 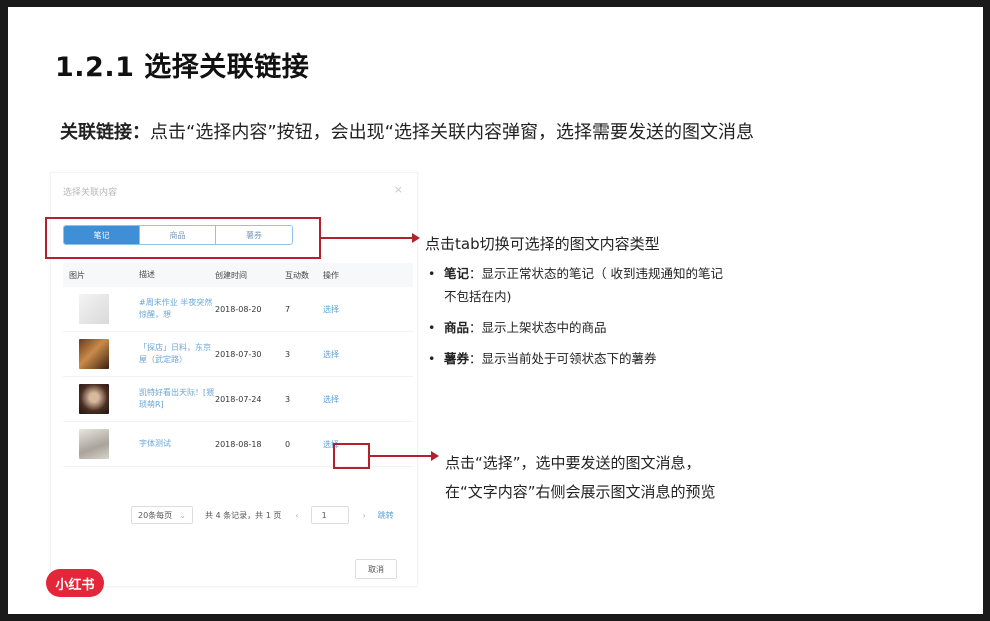 I want to click on xiaohongshu-logo: 小红书, so click(x=75, y=583).